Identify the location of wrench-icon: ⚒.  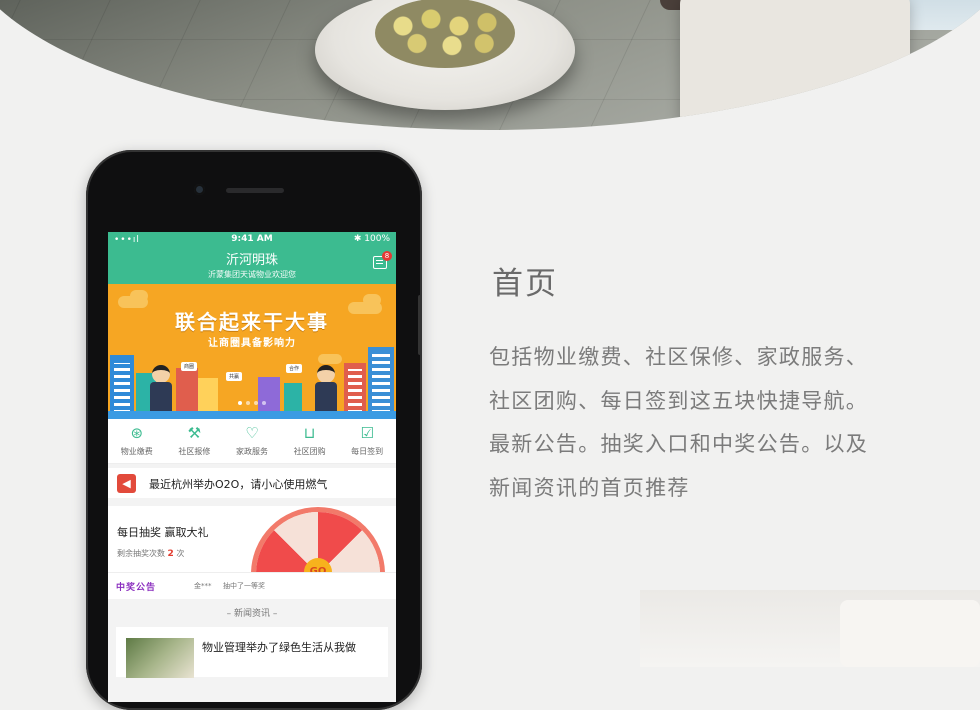
(194, 433).